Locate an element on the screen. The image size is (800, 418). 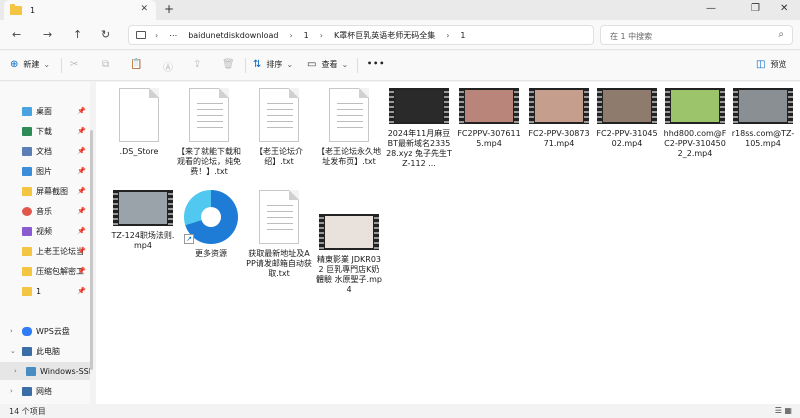
preview-pane-button: ◫ 预览 is located at coordinates (771, 64).